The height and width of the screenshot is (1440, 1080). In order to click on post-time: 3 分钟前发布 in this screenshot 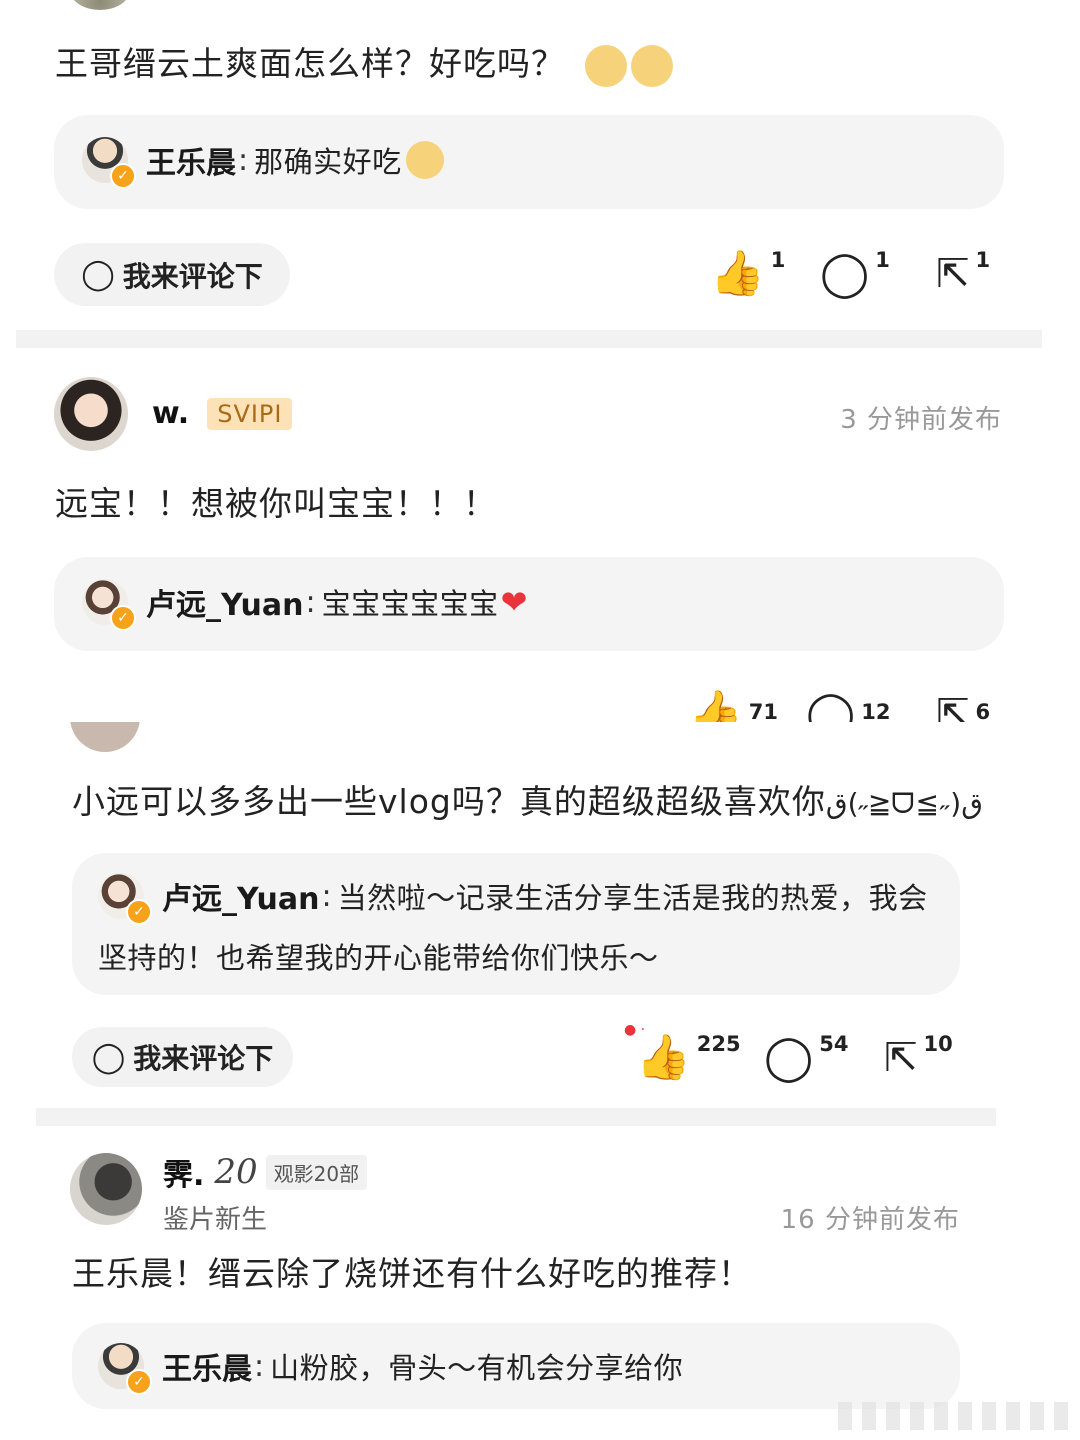, I will do `click(921, 420)`.